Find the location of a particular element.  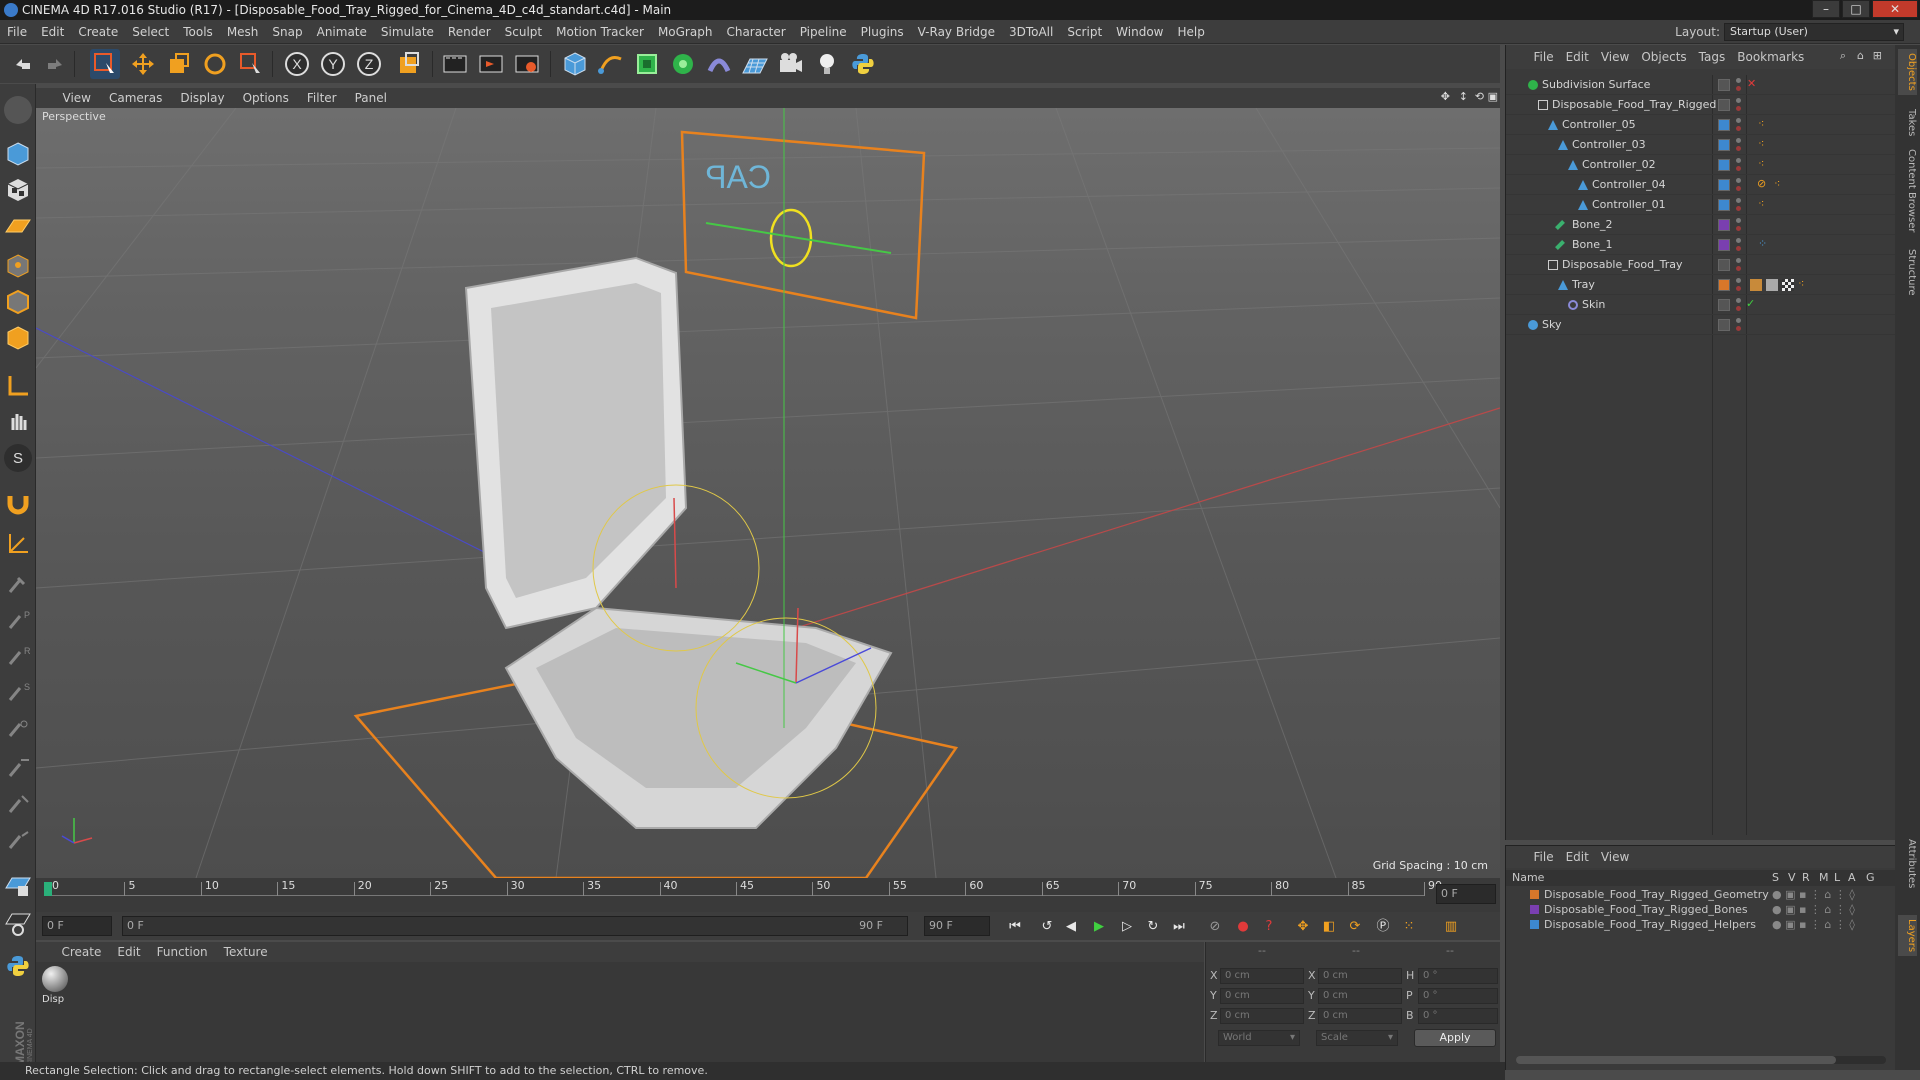

layers-menu-view: View is located at coordinates (1615, 857).